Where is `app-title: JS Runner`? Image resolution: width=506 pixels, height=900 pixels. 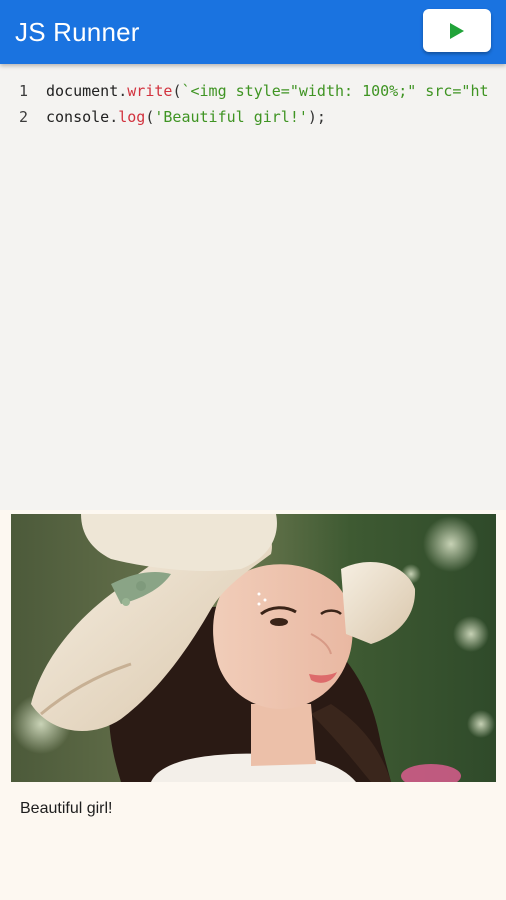 app-title: JS Runner is located at coordinates (77, 32).